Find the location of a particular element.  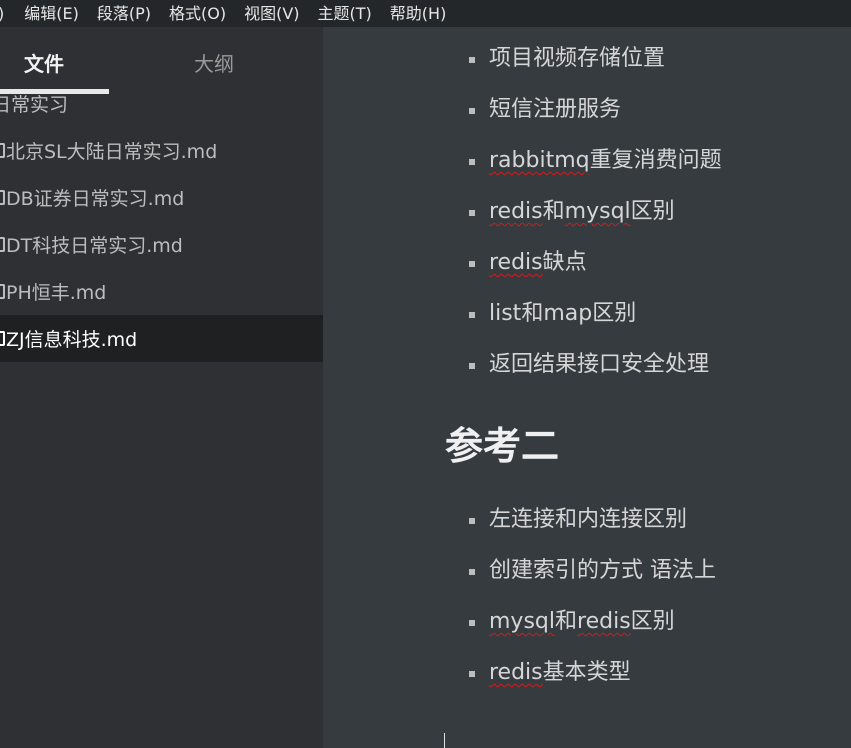

menu-help: 帮助(H) is located at coordinates (419, 13).